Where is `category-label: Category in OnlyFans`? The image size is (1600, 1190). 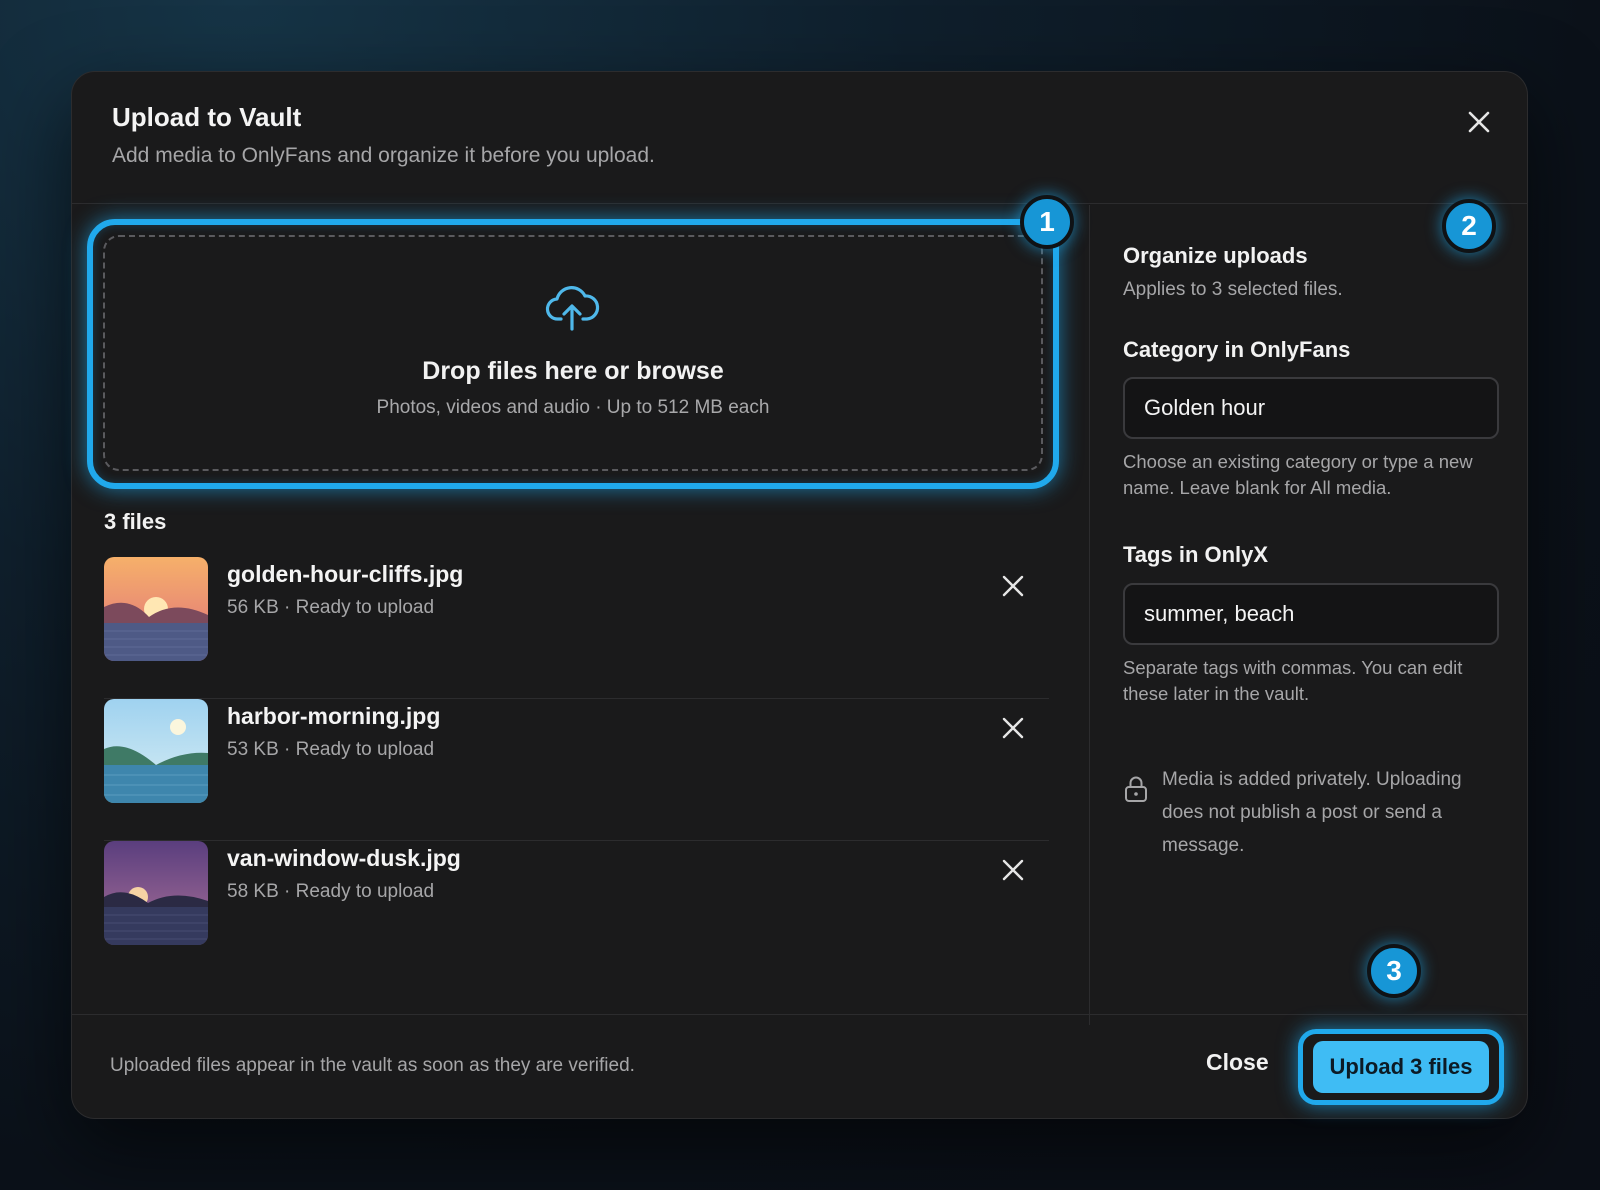
category-label: Category in OnlyFans is located at coordinates (1237, 349).